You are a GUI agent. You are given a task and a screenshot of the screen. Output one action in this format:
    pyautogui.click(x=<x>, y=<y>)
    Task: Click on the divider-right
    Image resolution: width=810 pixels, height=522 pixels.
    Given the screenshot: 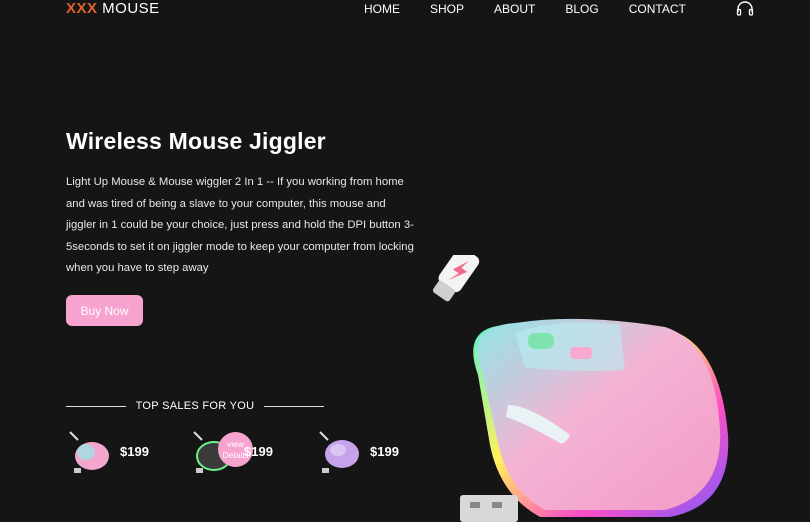 What is the action you would take?
    pyautogui.click(x=294, y=406)
    